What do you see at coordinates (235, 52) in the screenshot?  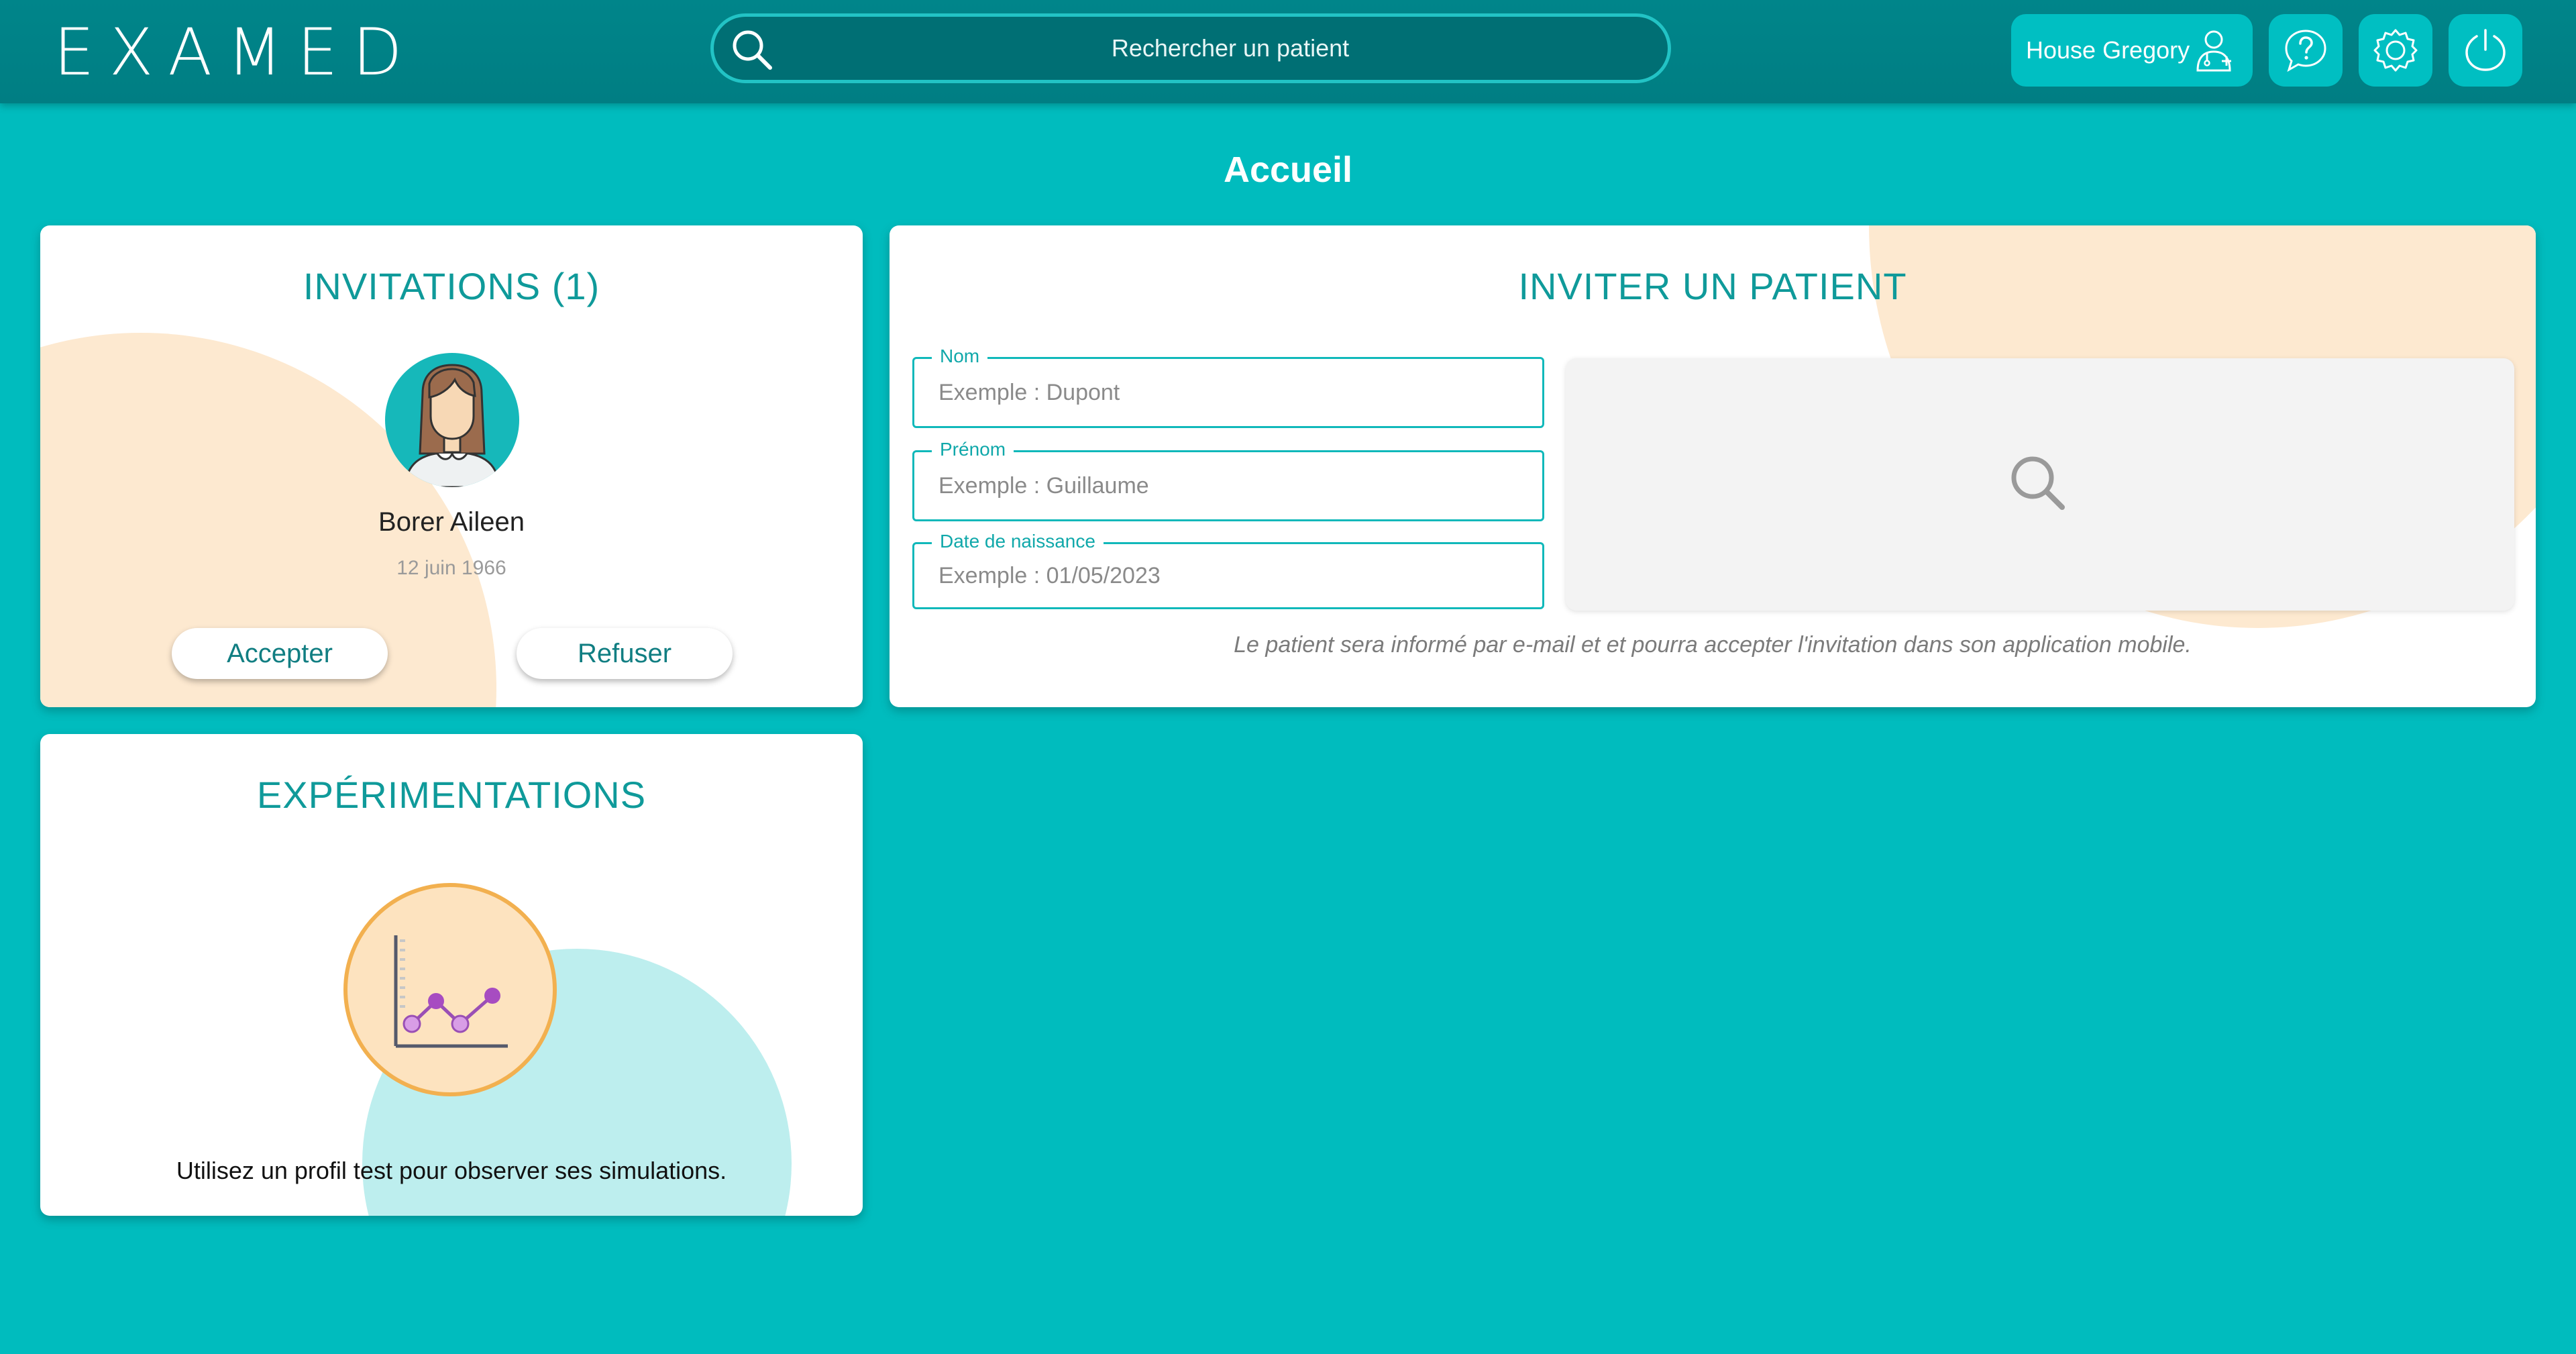 I see `app-logo: EXAMED` at bounding box center [235, 52].